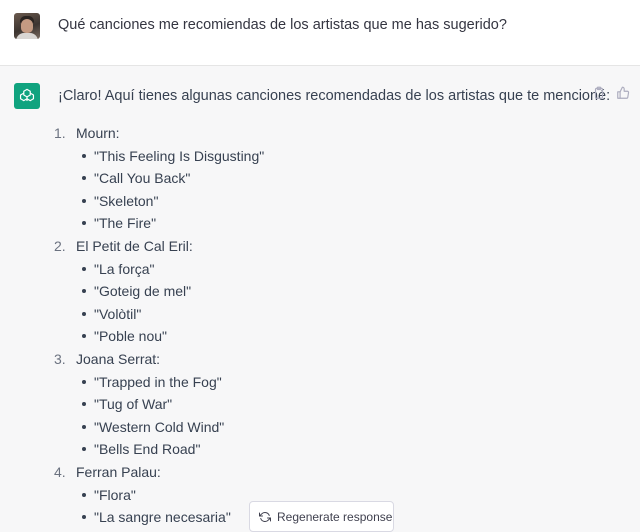 The width and height of the screenshot is (640, 532). What do you see at coordinates (98, 133) in the screenshot?
I see `artist-name: Mourn:` at bounding box center [98, 133].